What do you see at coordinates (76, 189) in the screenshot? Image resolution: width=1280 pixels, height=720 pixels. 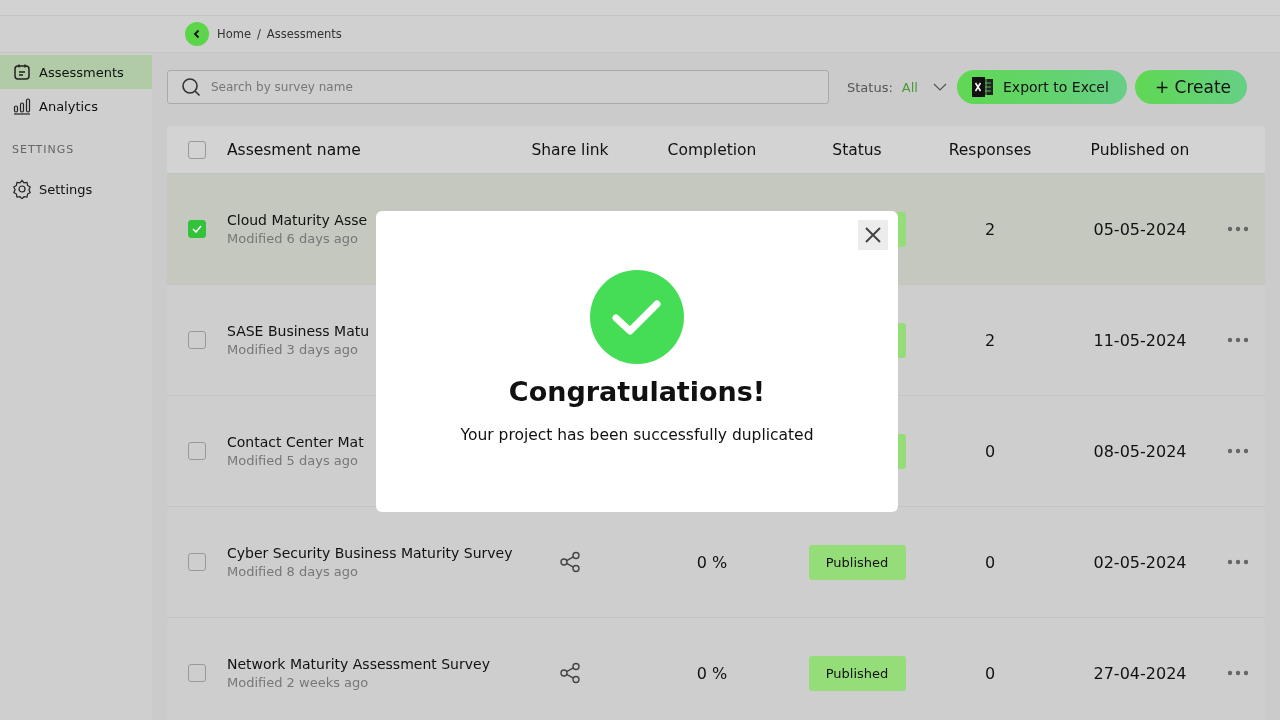 I see `sidebar-item: Settings` at bounding box center [76, 189].